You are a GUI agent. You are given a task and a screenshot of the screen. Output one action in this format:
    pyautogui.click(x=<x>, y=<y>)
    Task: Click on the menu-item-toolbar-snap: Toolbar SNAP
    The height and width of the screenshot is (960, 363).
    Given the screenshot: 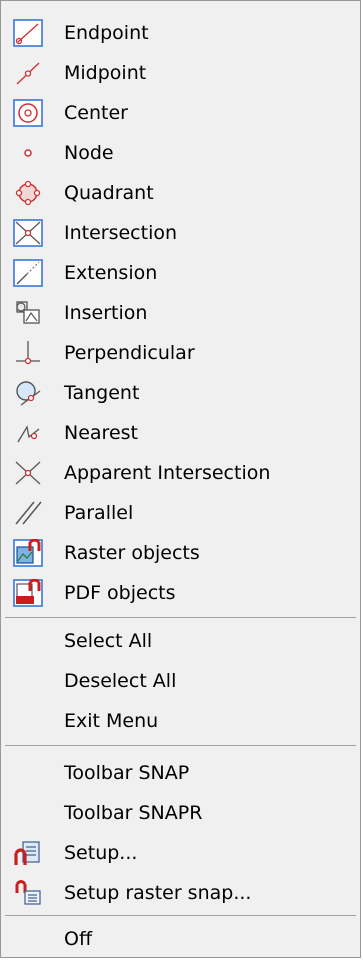 What is the action you would take?
    pyautogui.click(x=180, y=773)
    